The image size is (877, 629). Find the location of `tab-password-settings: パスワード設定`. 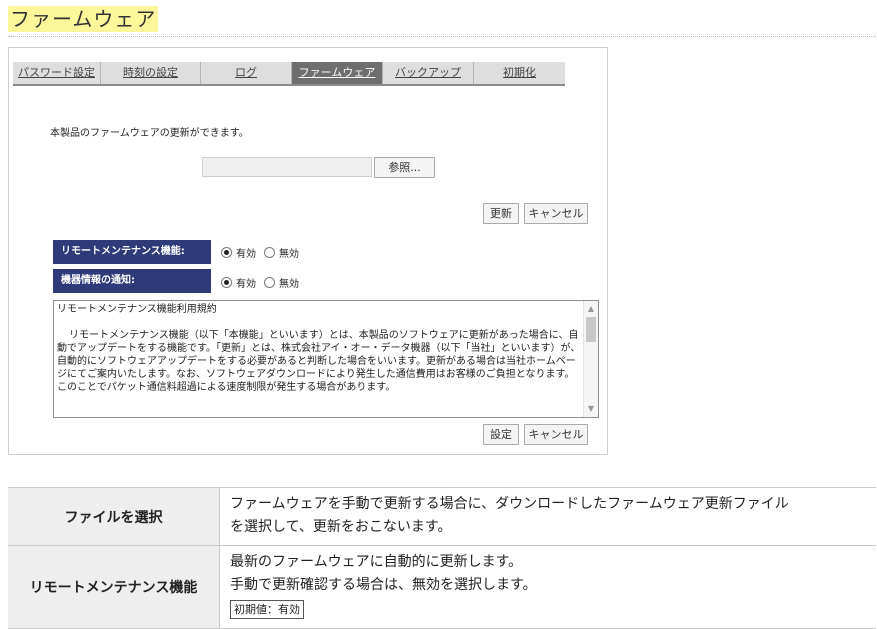

tab-password-settings: パスワード設定 is located at coordinates (57, 73).